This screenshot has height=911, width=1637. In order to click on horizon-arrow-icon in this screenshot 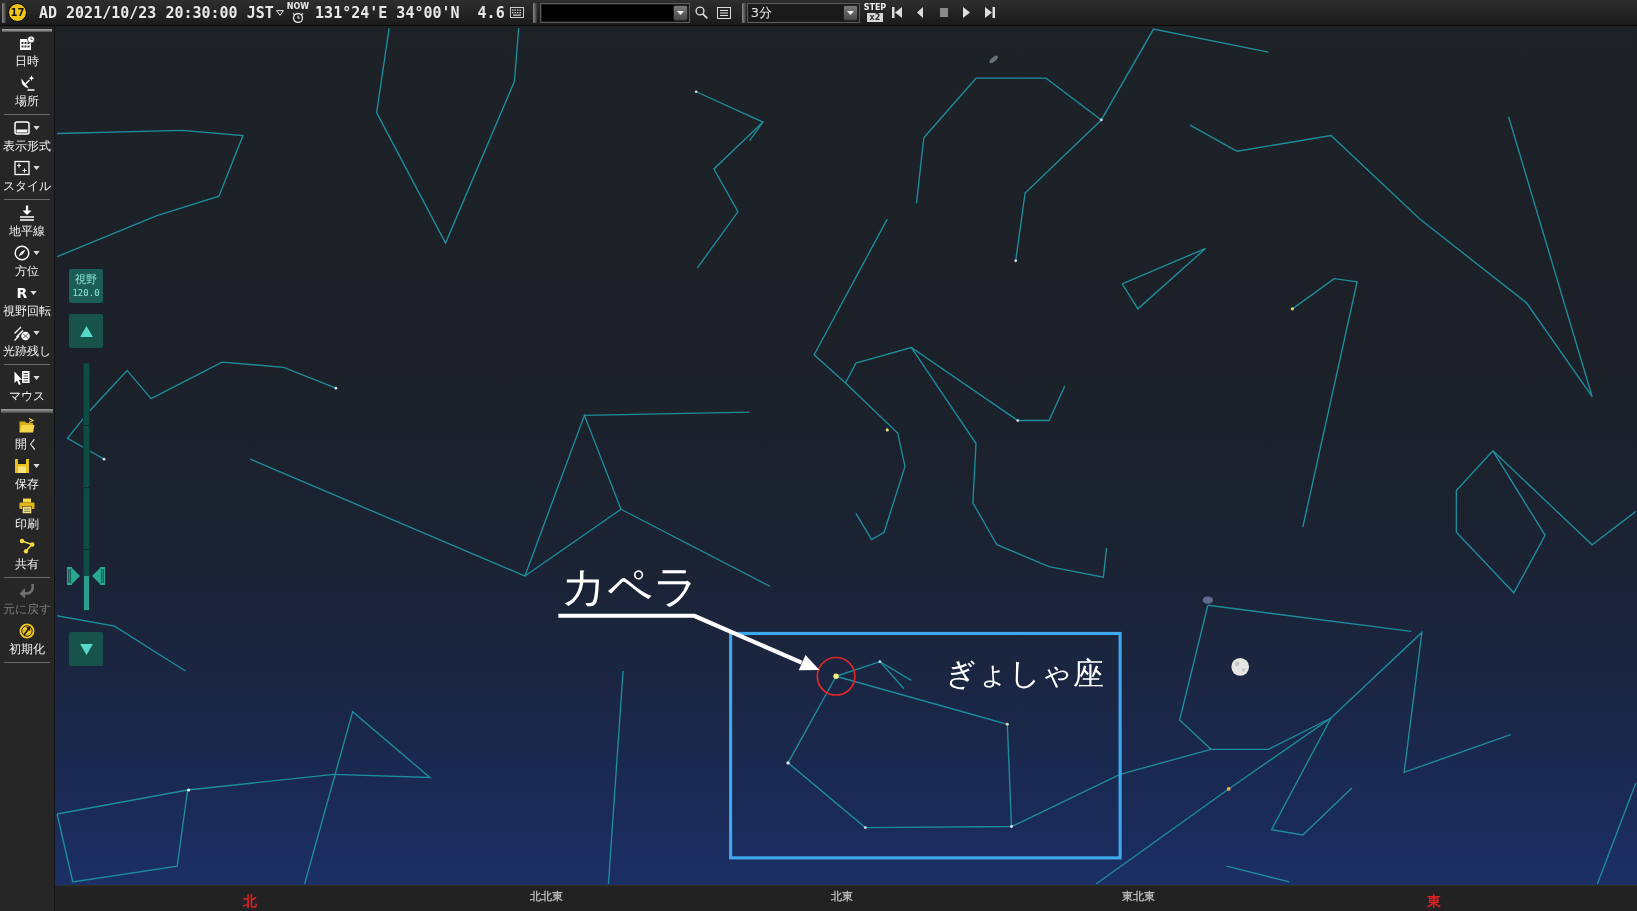, I will do `click(27, 213)`.